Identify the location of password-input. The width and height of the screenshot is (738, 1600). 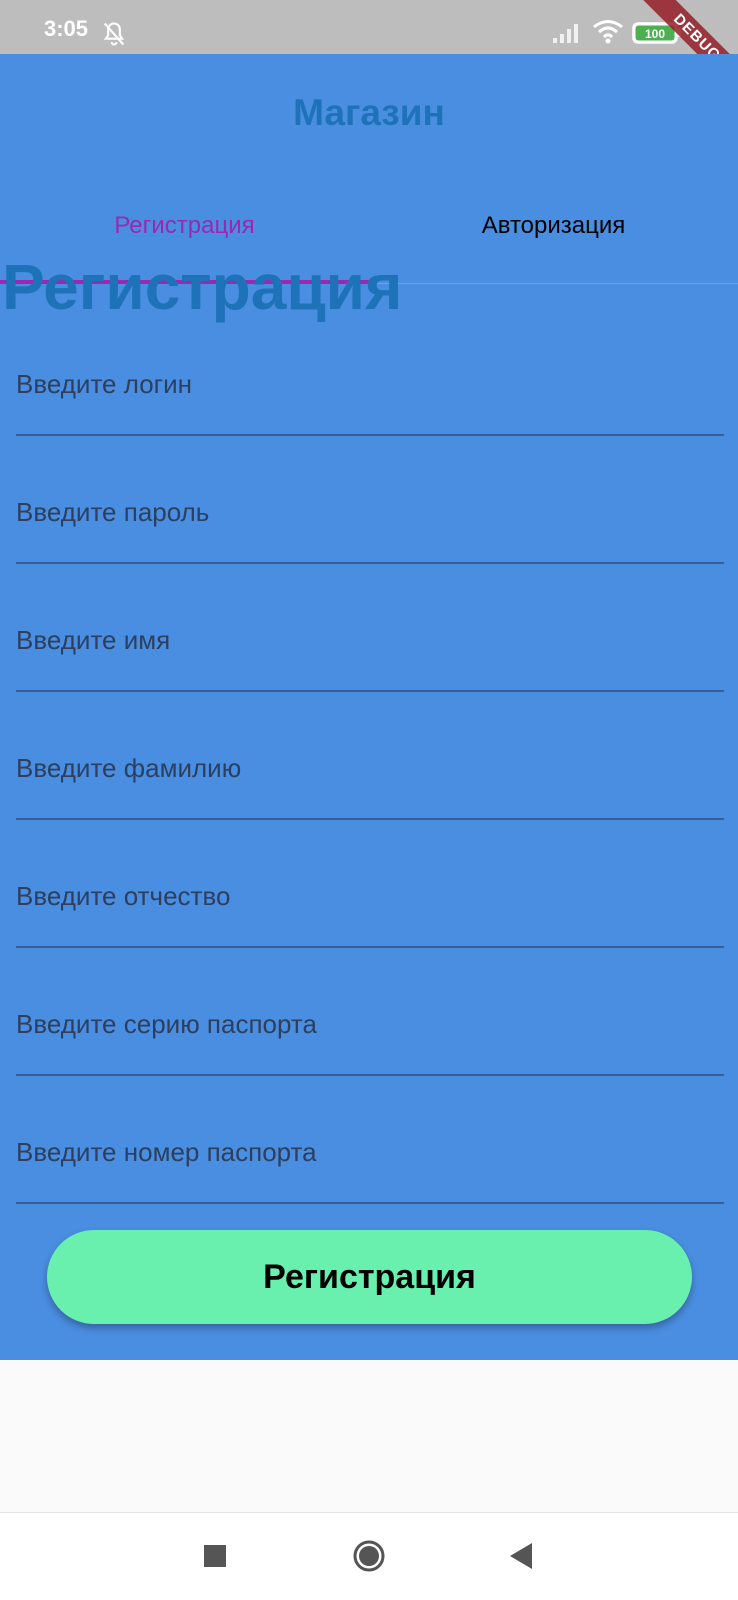
(370, 512).